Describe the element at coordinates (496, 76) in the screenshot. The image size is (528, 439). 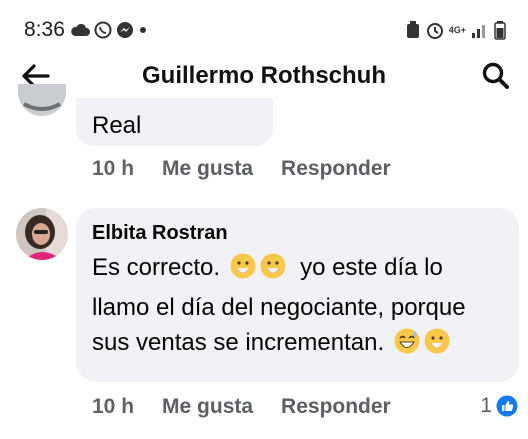
I see `search-icon` at that location.